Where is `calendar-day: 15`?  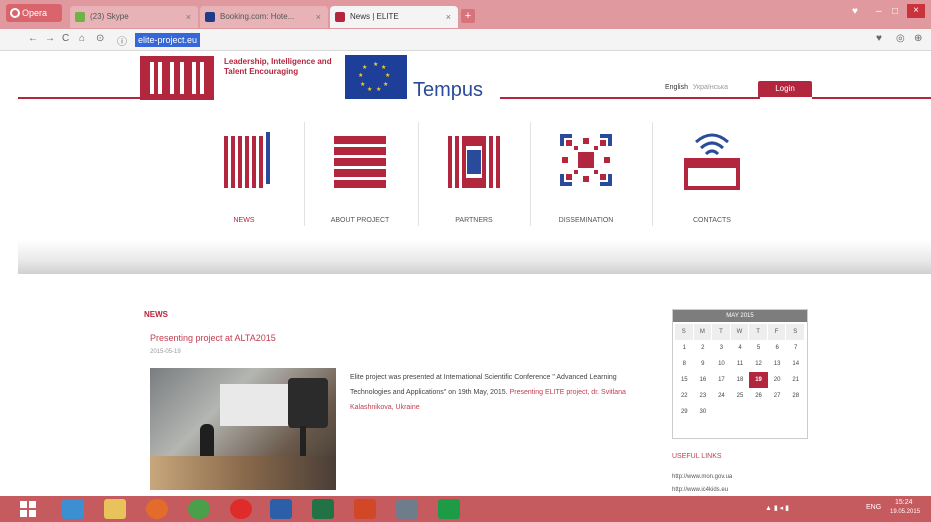
calendar-day: 15 is located at coordinates (684, 380).